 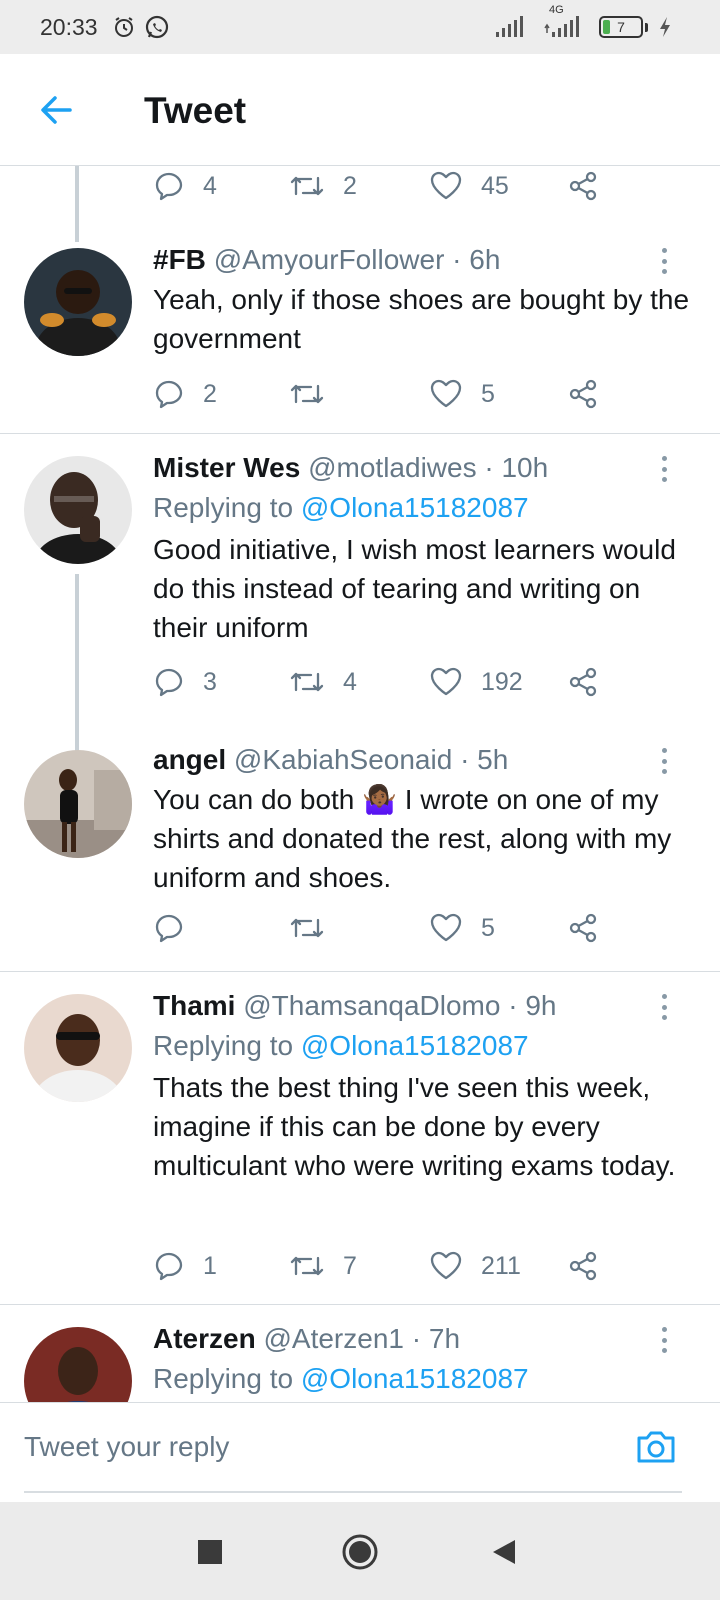 What do you see at coordinates (371, 1005) in the screenshot?
I see `username: @ThamsanqaDlomo` at bounding box center [371, 1005].